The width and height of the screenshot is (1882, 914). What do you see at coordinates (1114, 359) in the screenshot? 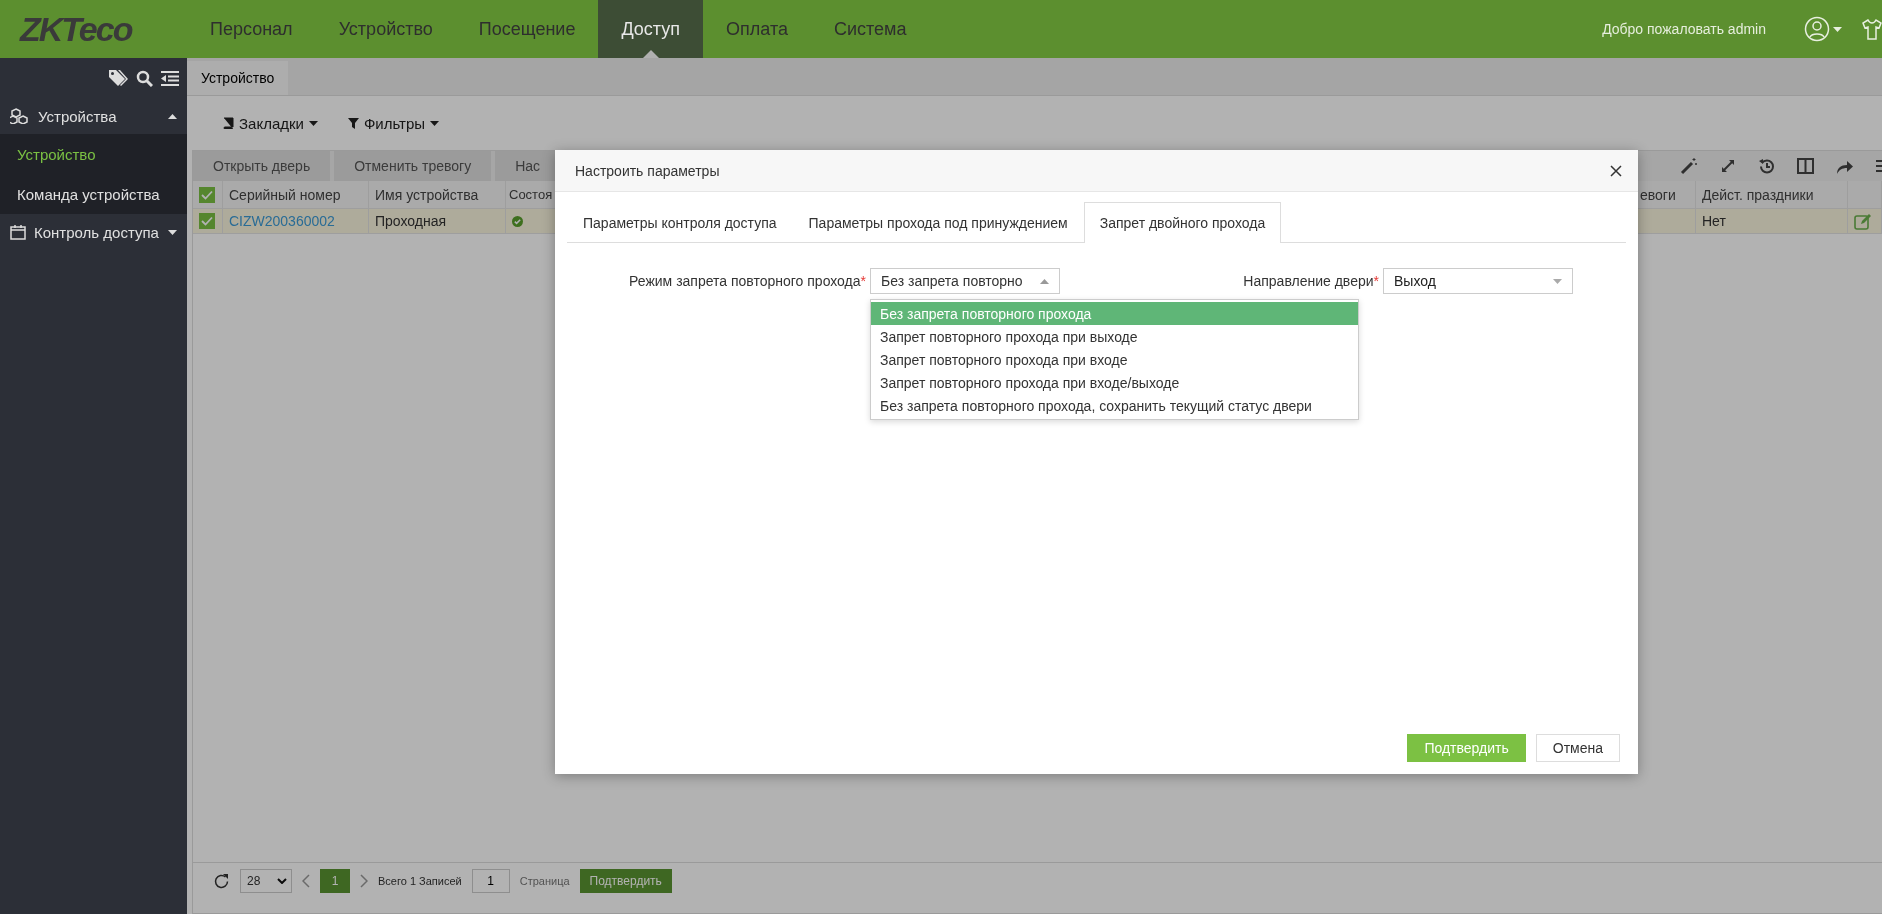
I see `dropdown-option: Запрет повторного прохода при входе` at bounding box center [1114, 359].